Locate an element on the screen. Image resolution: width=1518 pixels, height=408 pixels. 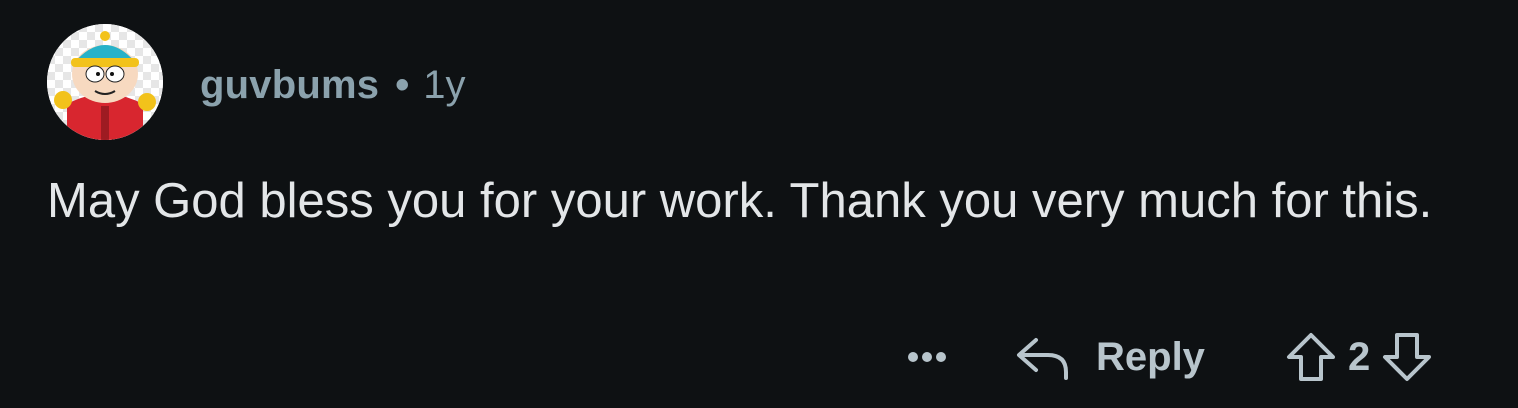
downvote-arrow-icon is located at coordinates (1407, 357).